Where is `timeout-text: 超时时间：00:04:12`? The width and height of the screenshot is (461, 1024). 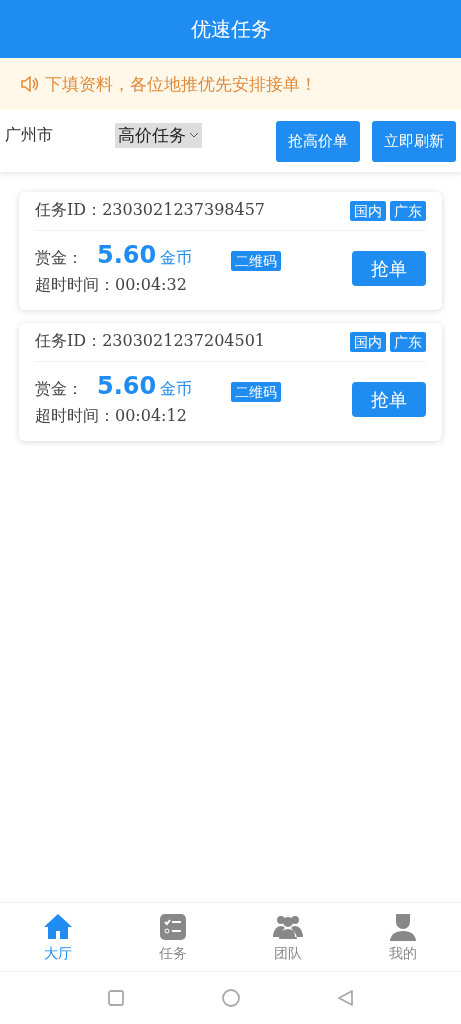
timeout-text: 超时时间：00:04:12 is located at coordinates (111, 416).